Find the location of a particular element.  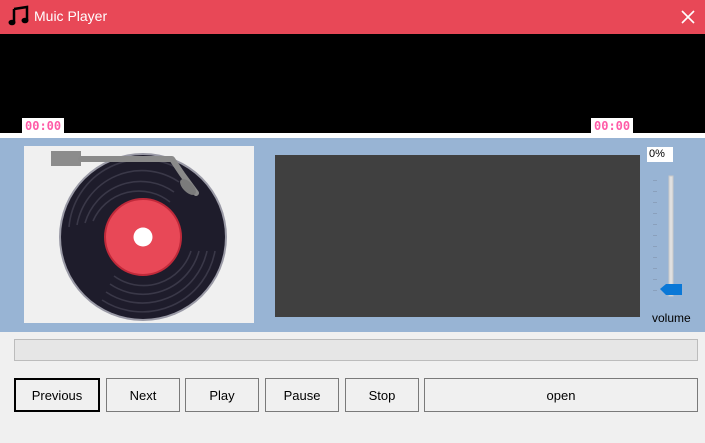

close-icon is located at coordinates (688, 17).